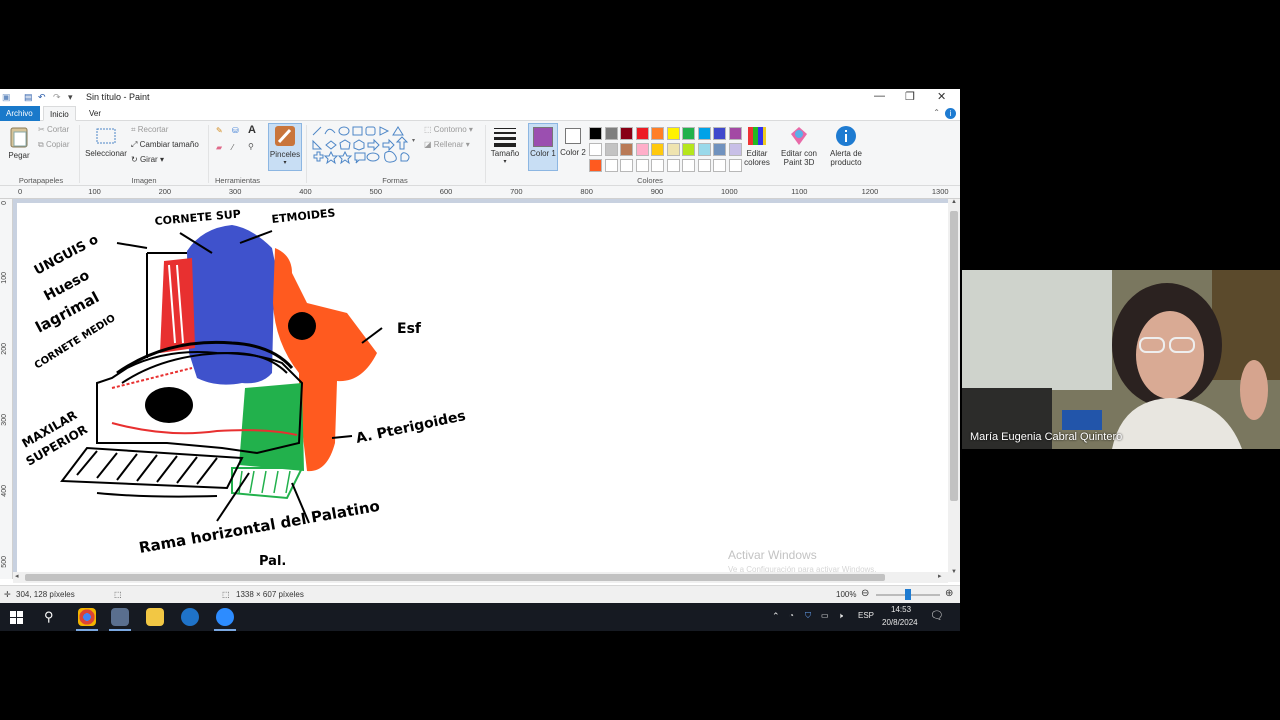 This screenshot has width=1280, height=720. Describe the element at coordinates (505, 145) in the screenshot. I see `size-button: Tamaño ▾` at that location.